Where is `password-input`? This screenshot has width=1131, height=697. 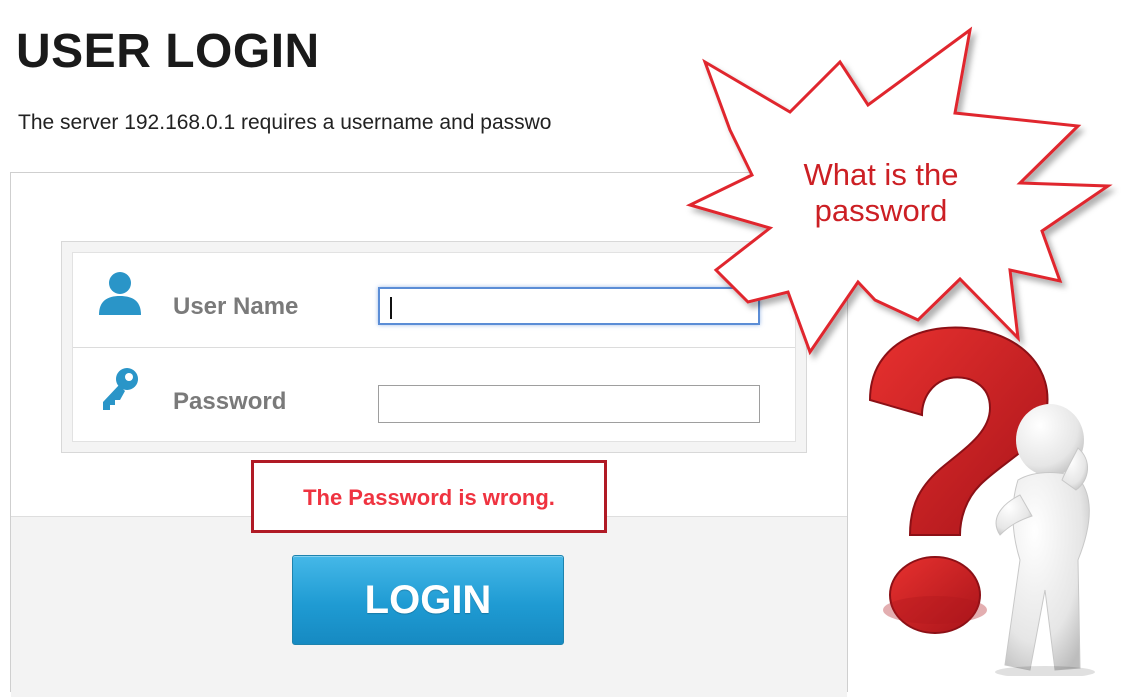
password-input is located at coordinates (569, 404).